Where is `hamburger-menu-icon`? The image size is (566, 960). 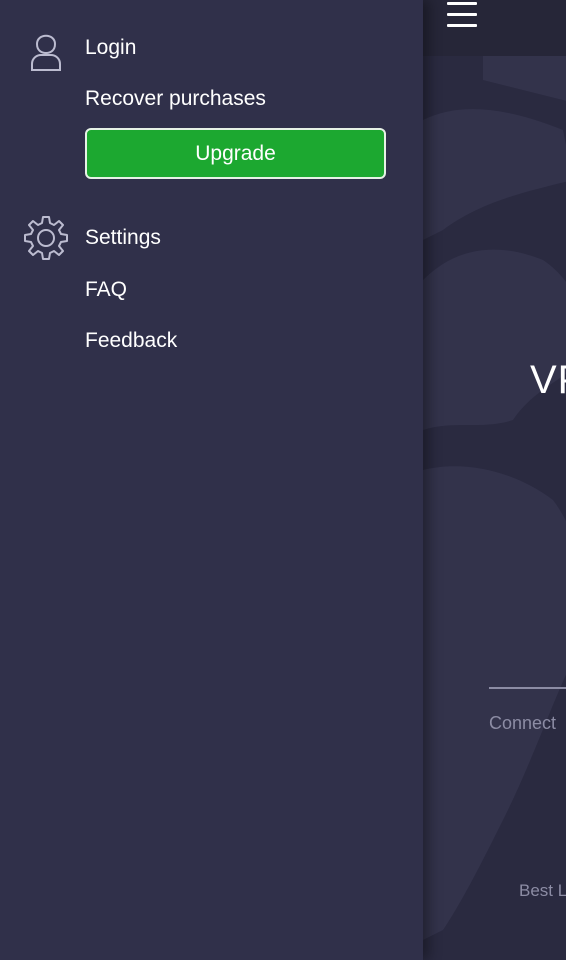
hamburger-menu-icon is located at coordinates (462, 16).